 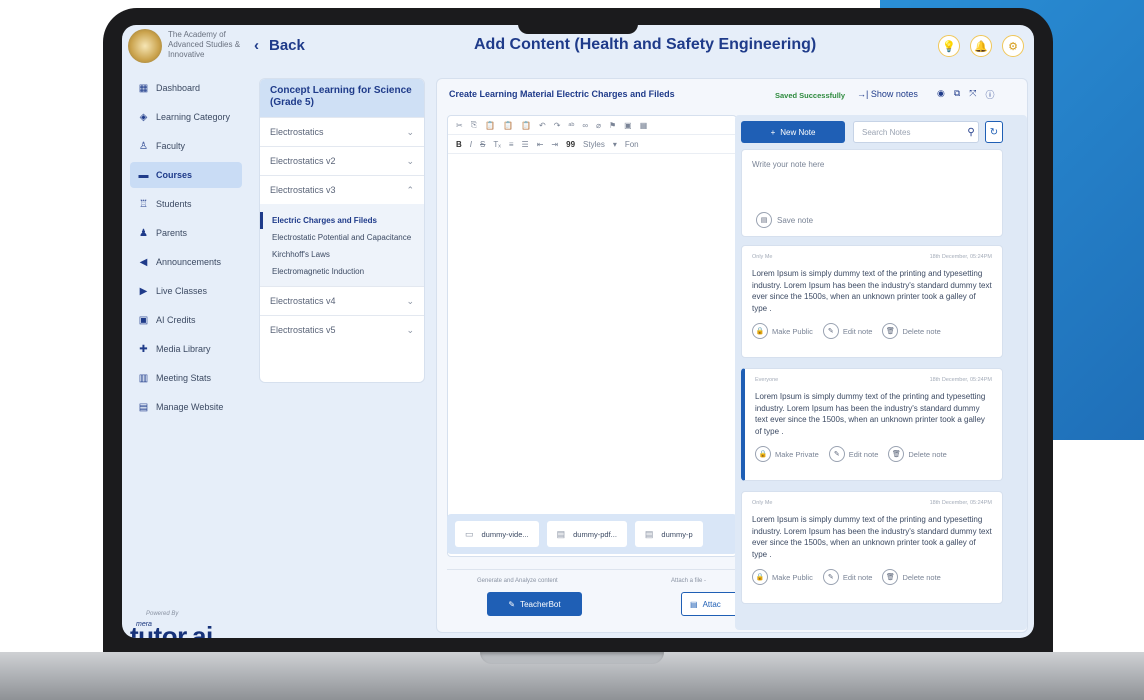 I want to click on spellcheck-icon: ᵃᵇ, so click(x=571, y=125).